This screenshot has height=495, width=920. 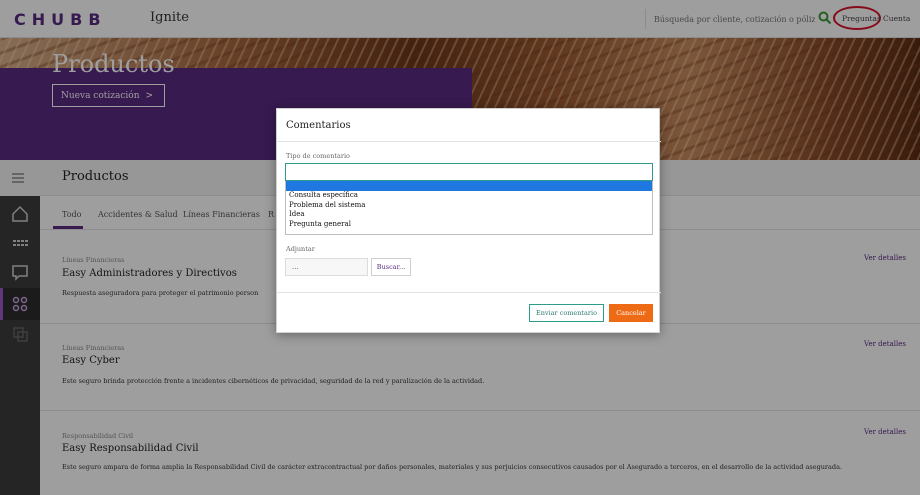 I want to click on option-consulta-especifica: Consulta específica, so click(x=469, y=196).